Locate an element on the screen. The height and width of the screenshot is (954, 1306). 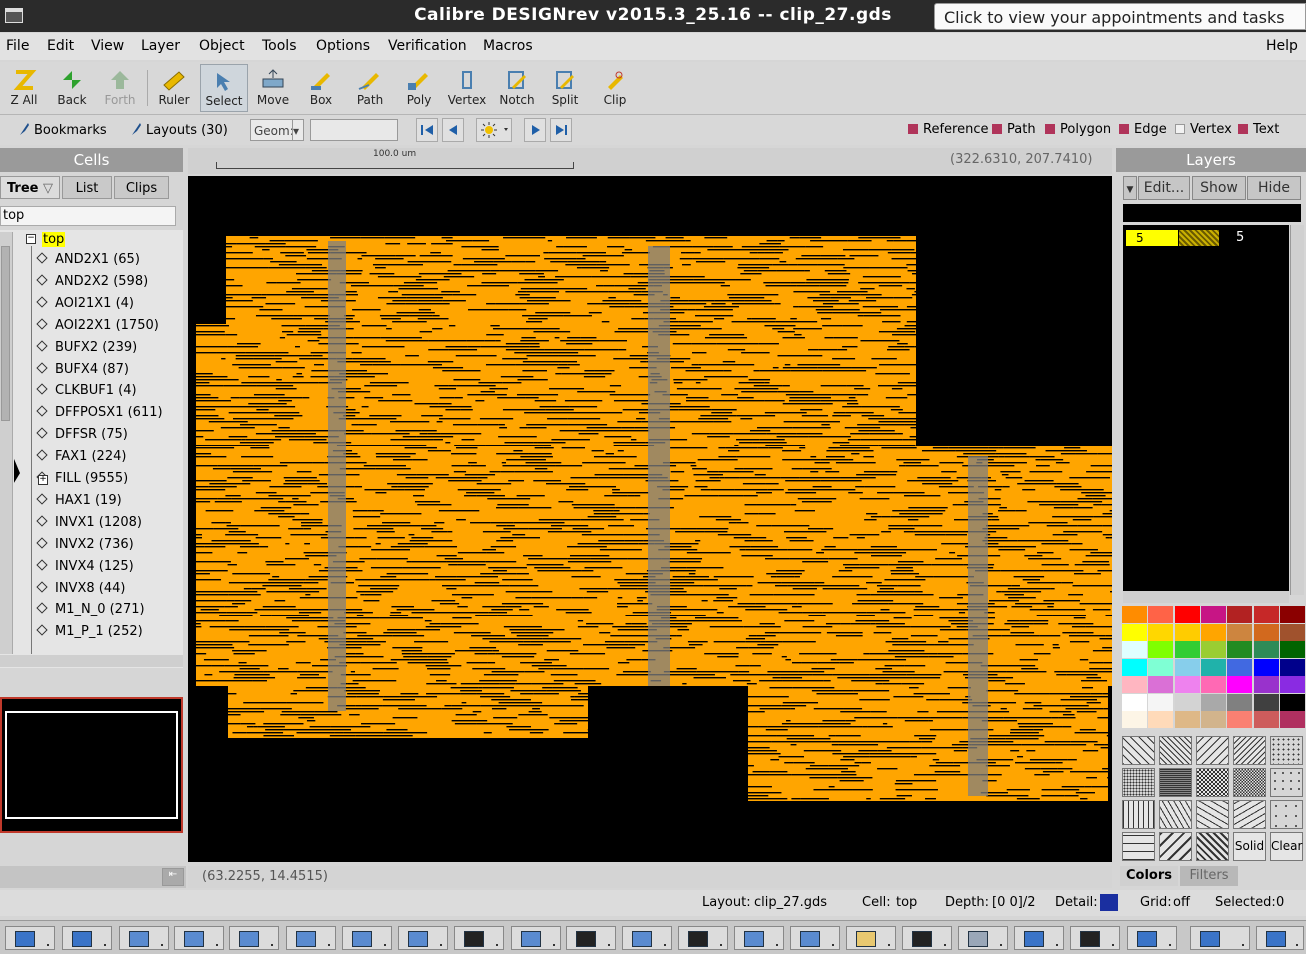
layer-filter-input is located at coordinates (1212, 213).